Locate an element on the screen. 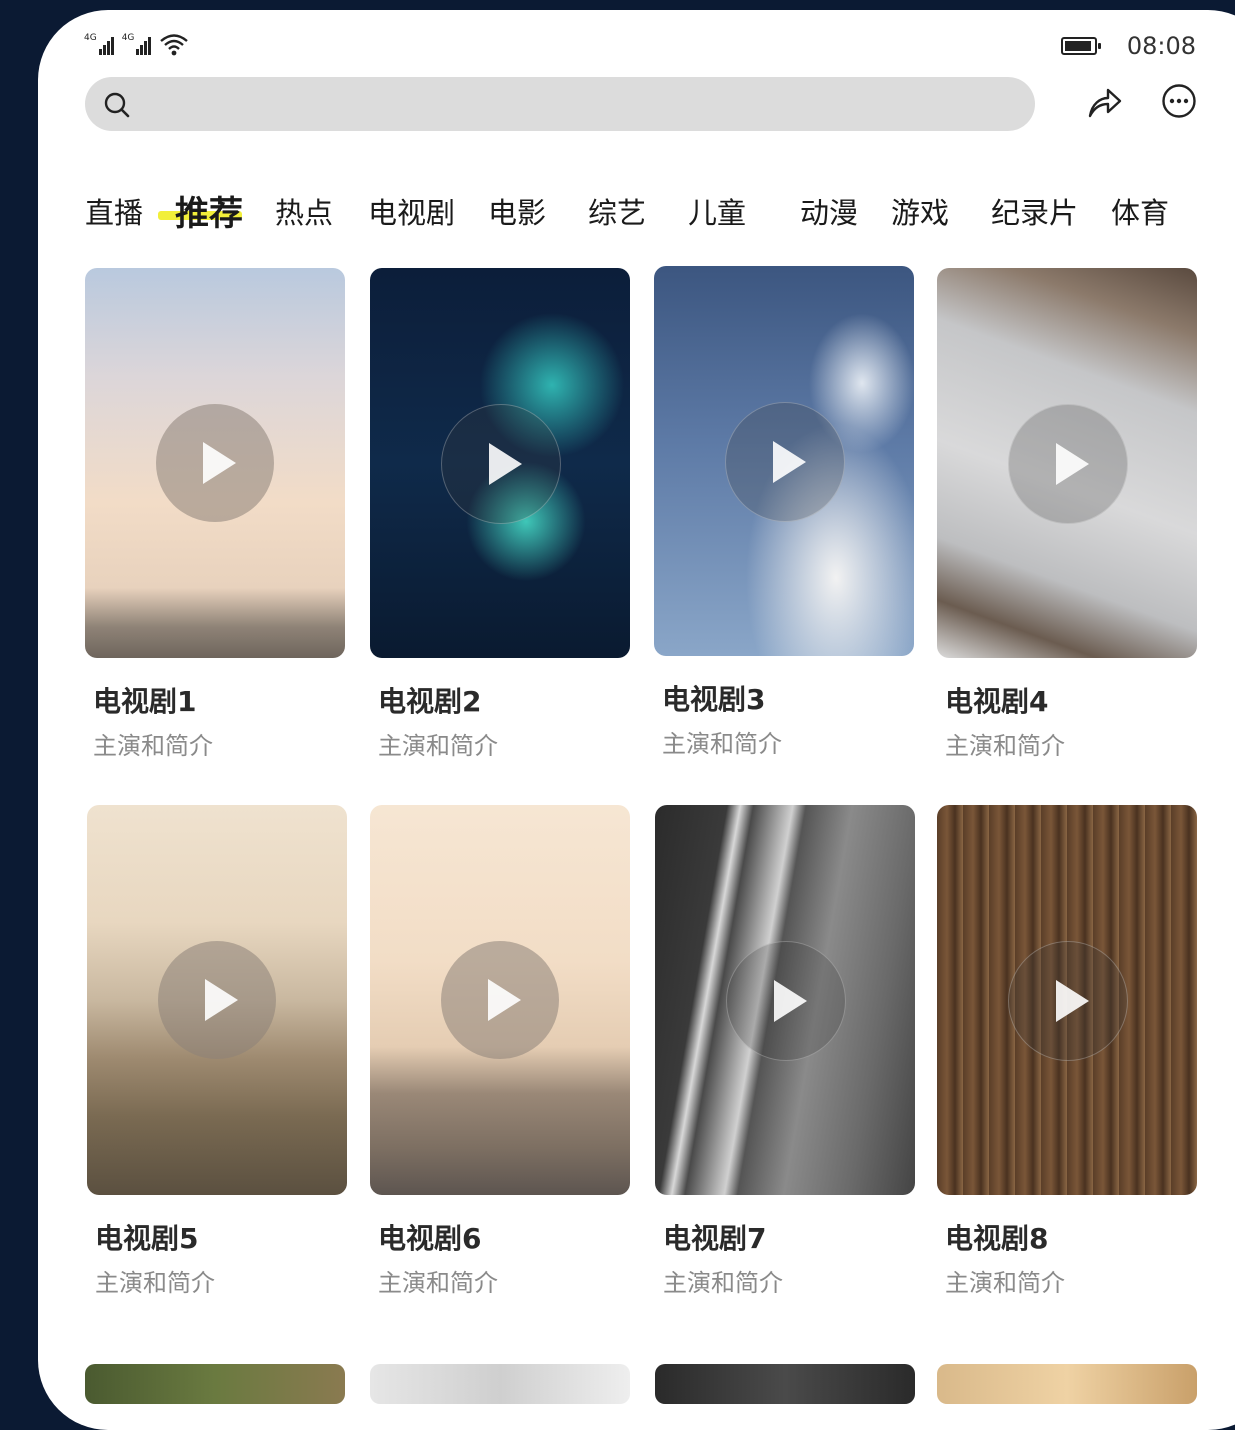  status-bar-left: 4G 4G is located at coordinates (136, 44).